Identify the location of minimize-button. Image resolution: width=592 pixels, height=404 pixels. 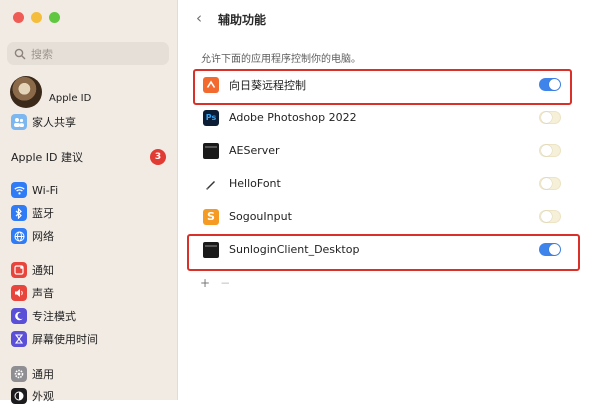
(36, 17).